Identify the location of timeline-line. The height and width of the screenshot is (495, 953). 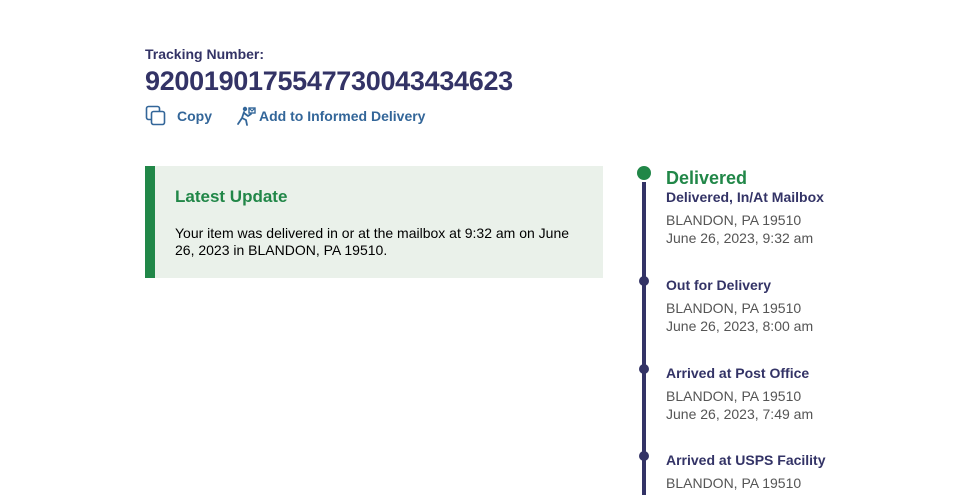
(644, 338).